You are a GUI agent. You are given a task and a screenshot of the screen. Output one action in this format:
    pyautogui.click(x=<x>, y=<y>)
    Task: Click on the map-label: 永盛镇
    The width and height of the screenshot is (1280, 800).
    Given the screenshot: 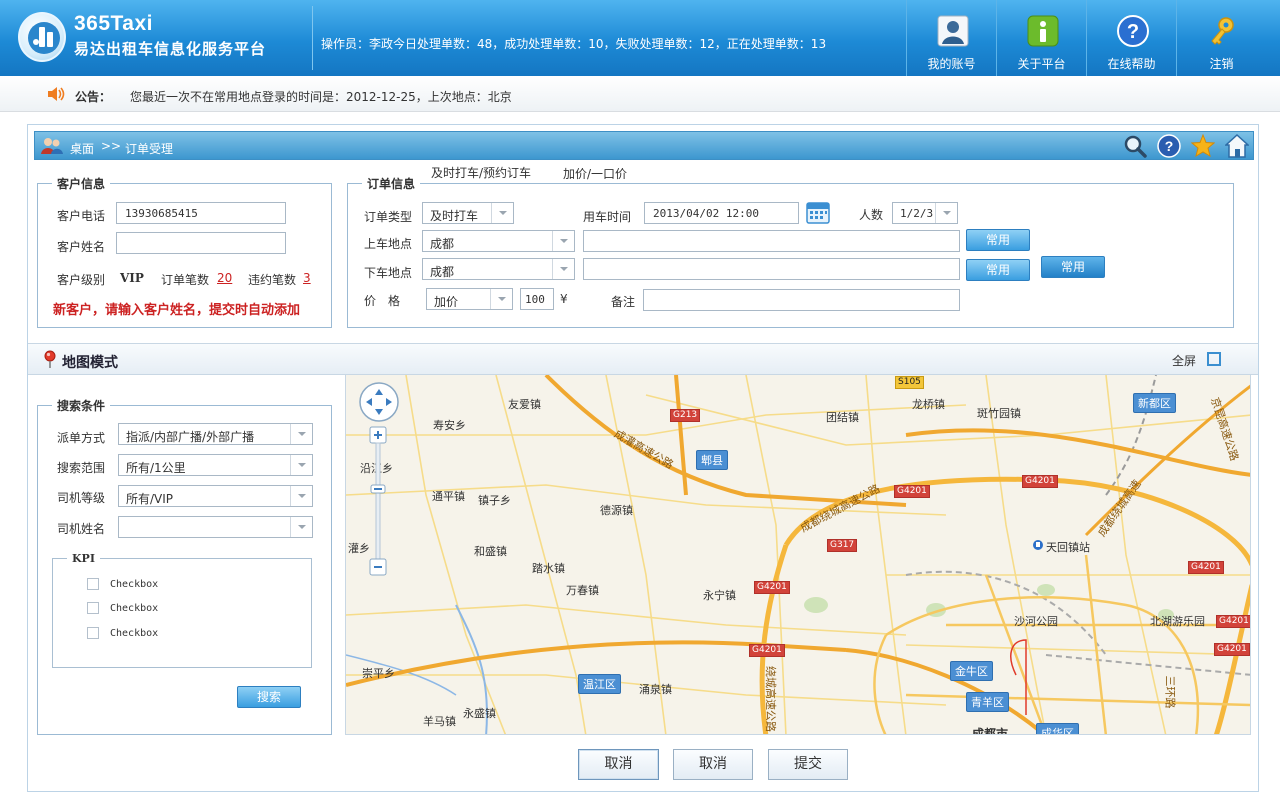 What is the action you would take?
    pyautogui.click(x=479, y=713)
    